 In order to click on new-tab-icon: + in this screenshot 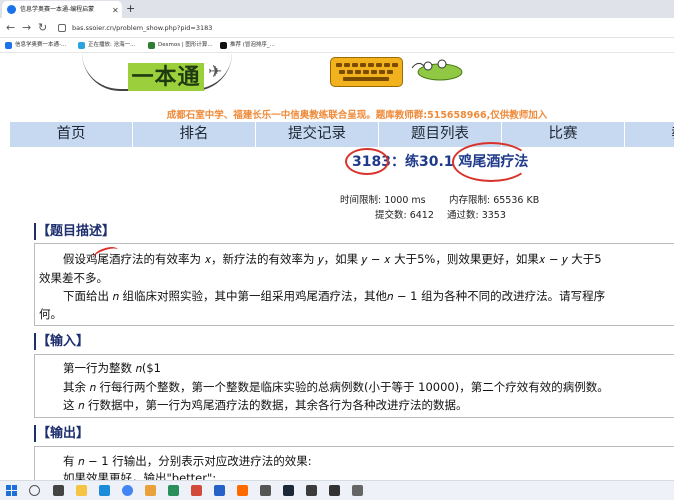, I will do `click(130, 9)`.